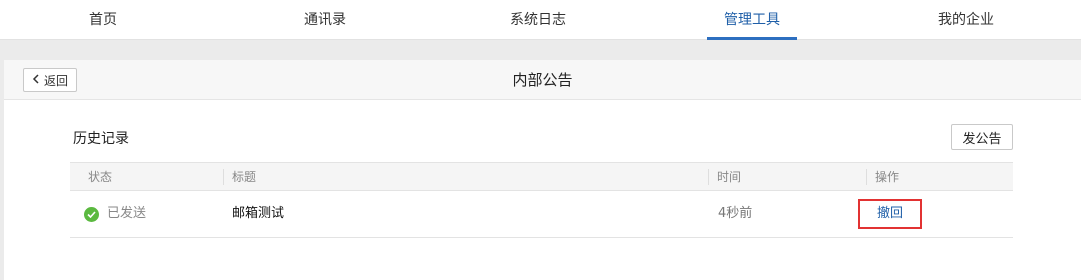  I want to click on section-title: 历史记录, so click(101, 139).